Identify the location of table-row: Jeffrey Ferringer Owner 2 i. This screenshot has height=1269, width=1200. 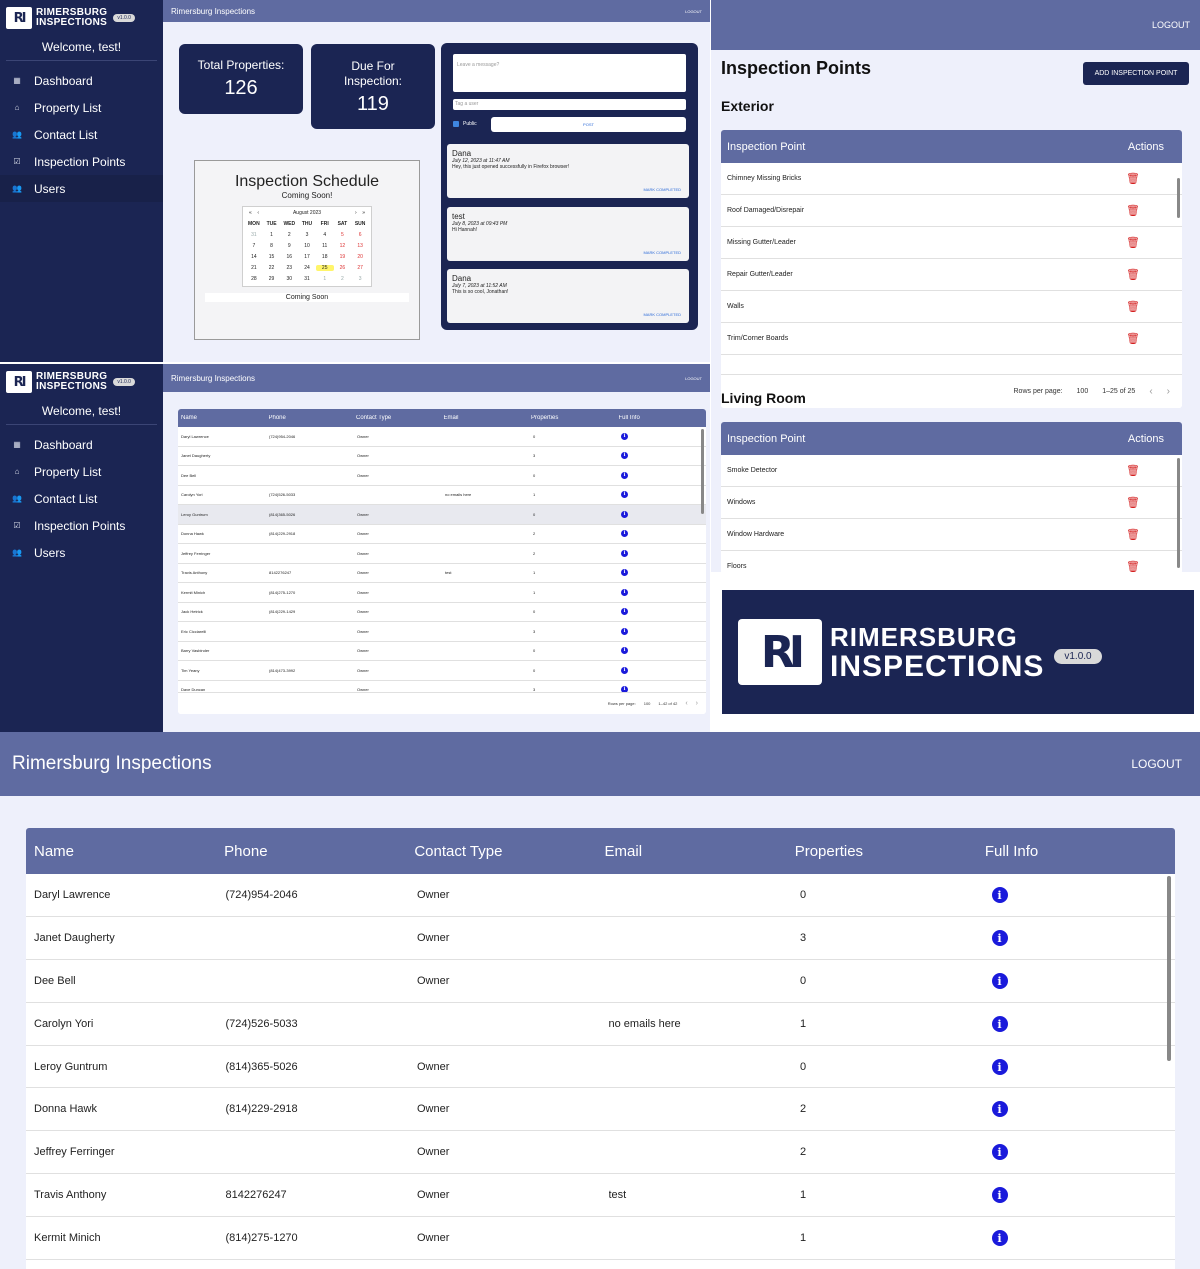
(600, 1153).